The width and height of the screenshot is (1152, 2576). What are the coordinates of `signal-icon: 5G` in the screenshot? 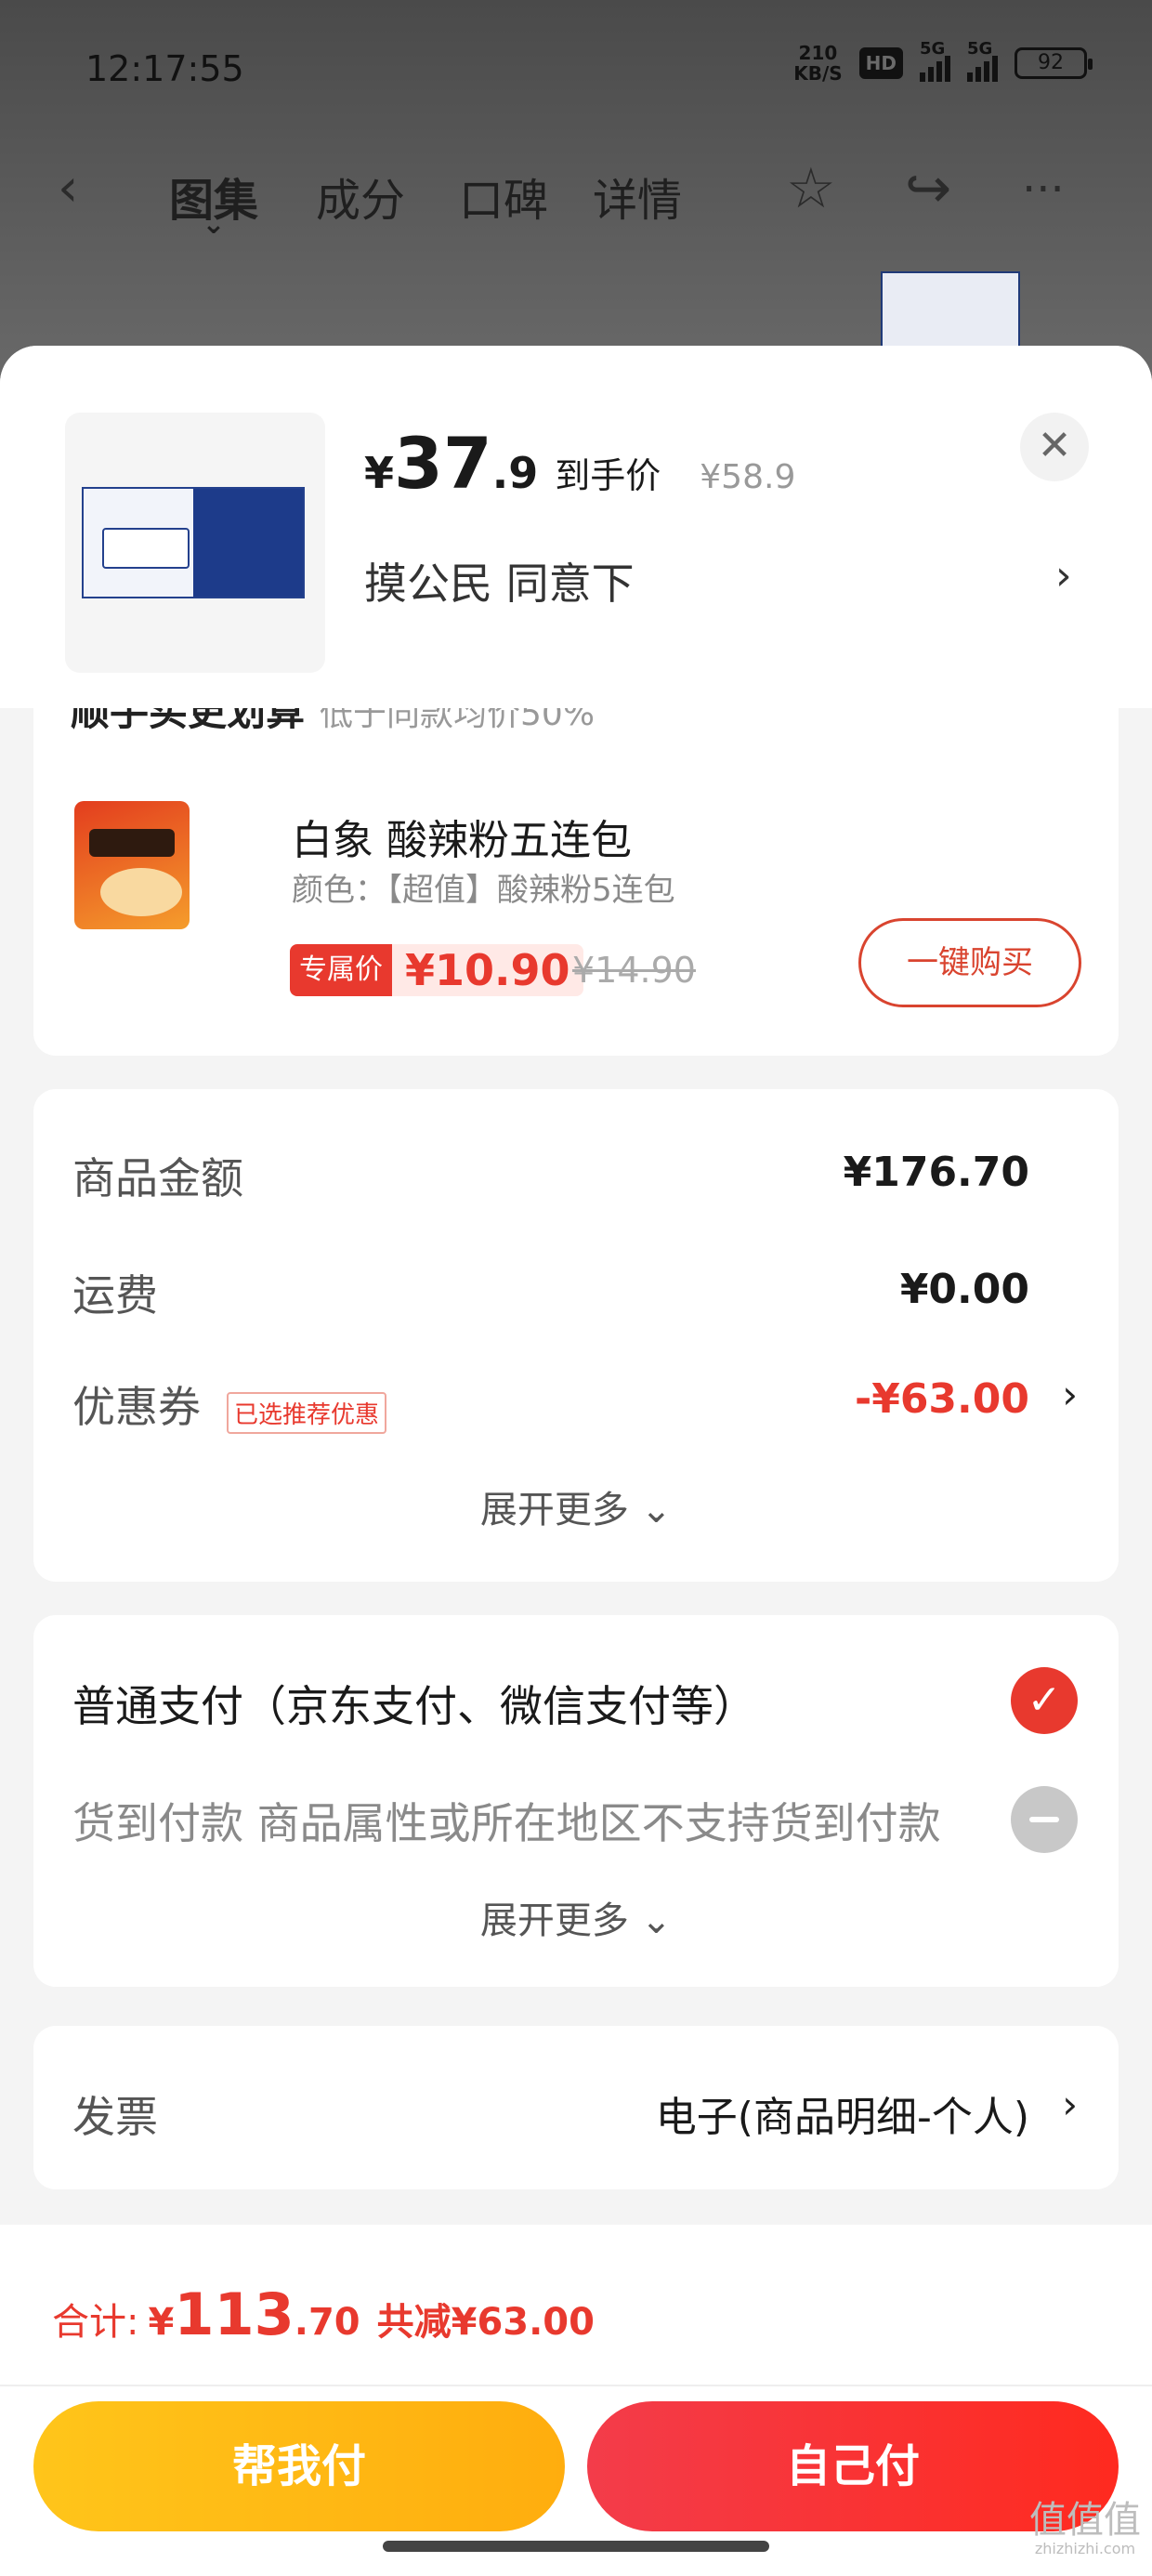 It's located at (935, 60).